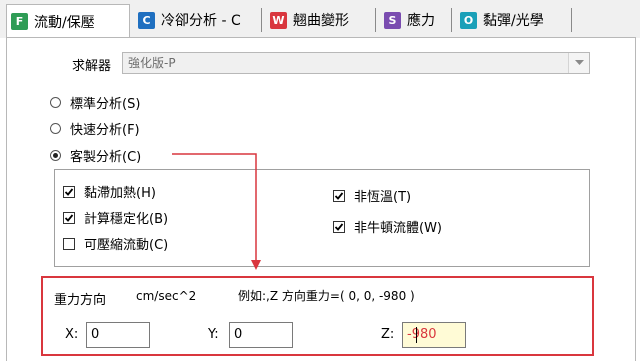  I want to click on gravity-y-input: 0, so click(261, 335).